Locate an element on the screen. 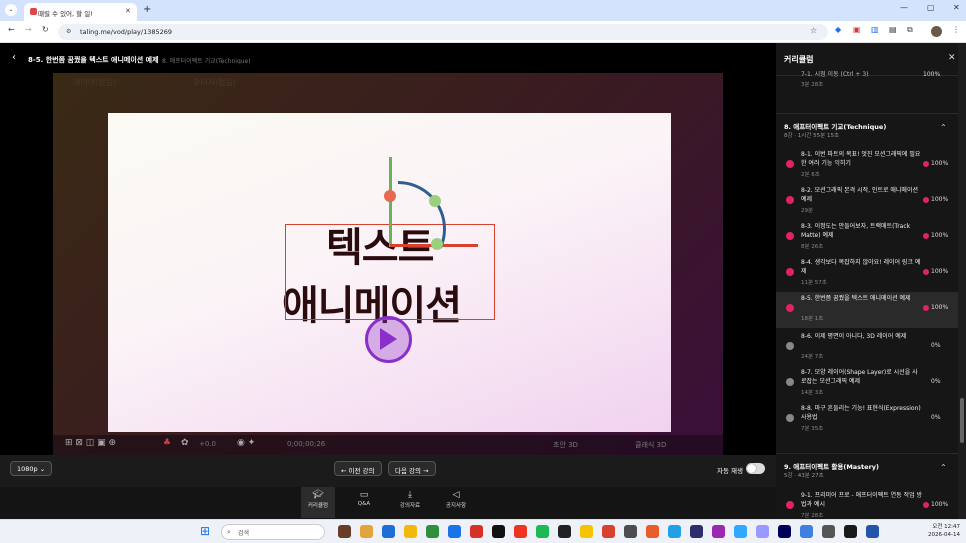  tab-label: Q&A is located at coordinates (364, 504).